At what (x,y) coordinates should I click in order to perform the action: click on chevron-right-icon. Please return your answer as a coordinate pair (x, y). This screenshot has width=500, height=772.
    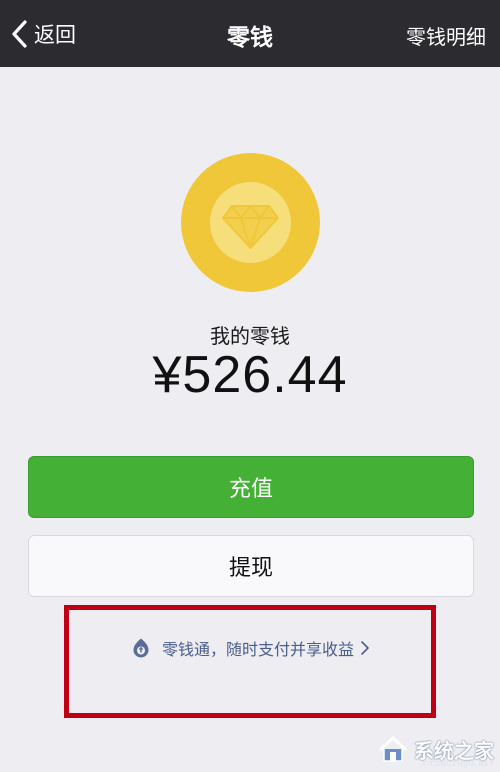
    Looking at the image, I should click on (365, 648).